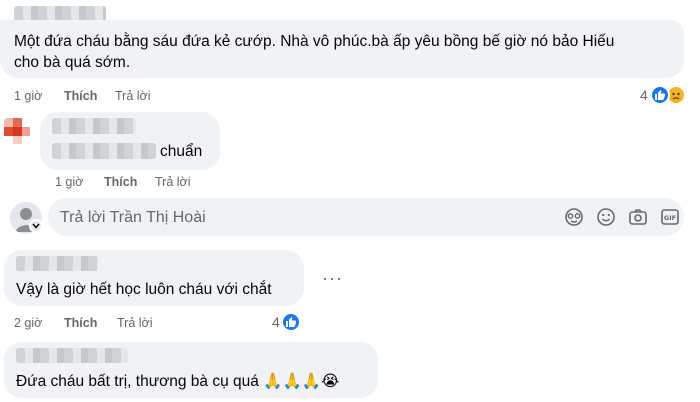 The width and height of the screenshot is (700, 402). I want to click on comment-text: chuẩn, so click(181, 151).